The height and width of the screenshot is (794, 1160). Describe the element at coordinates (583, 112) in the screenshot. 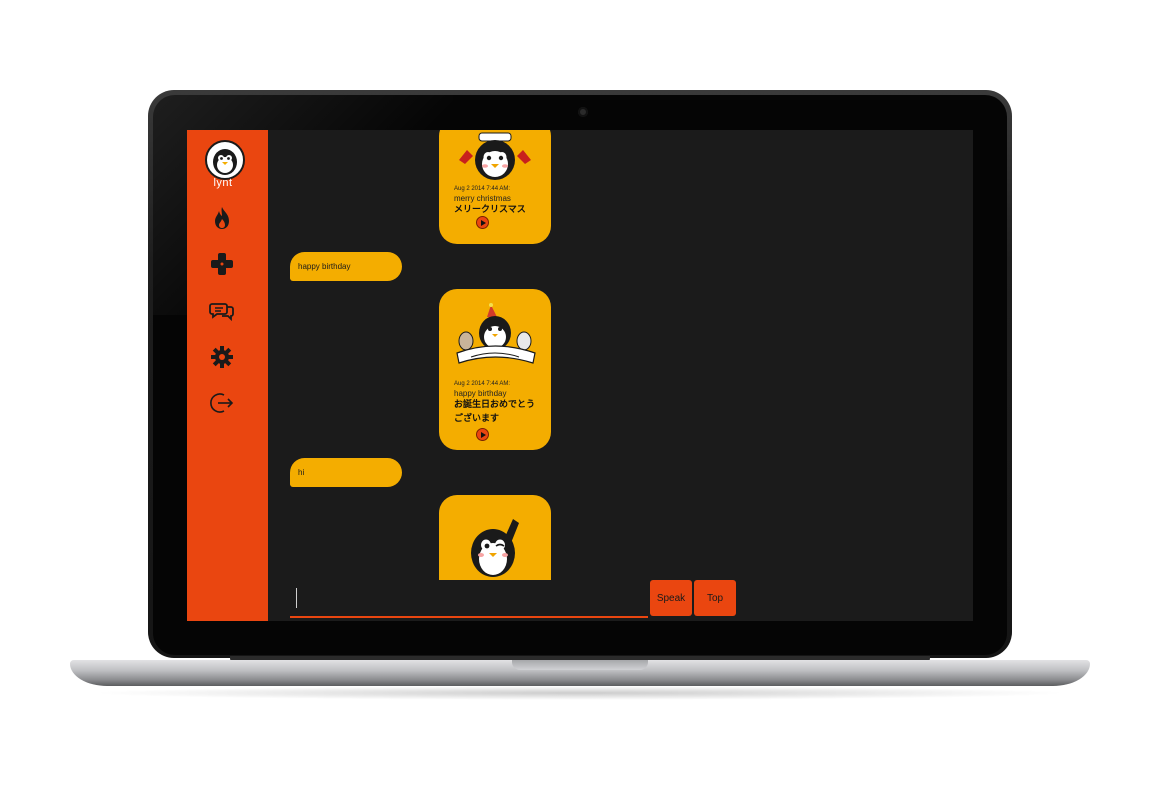

I see `webcam-icon` at that location.